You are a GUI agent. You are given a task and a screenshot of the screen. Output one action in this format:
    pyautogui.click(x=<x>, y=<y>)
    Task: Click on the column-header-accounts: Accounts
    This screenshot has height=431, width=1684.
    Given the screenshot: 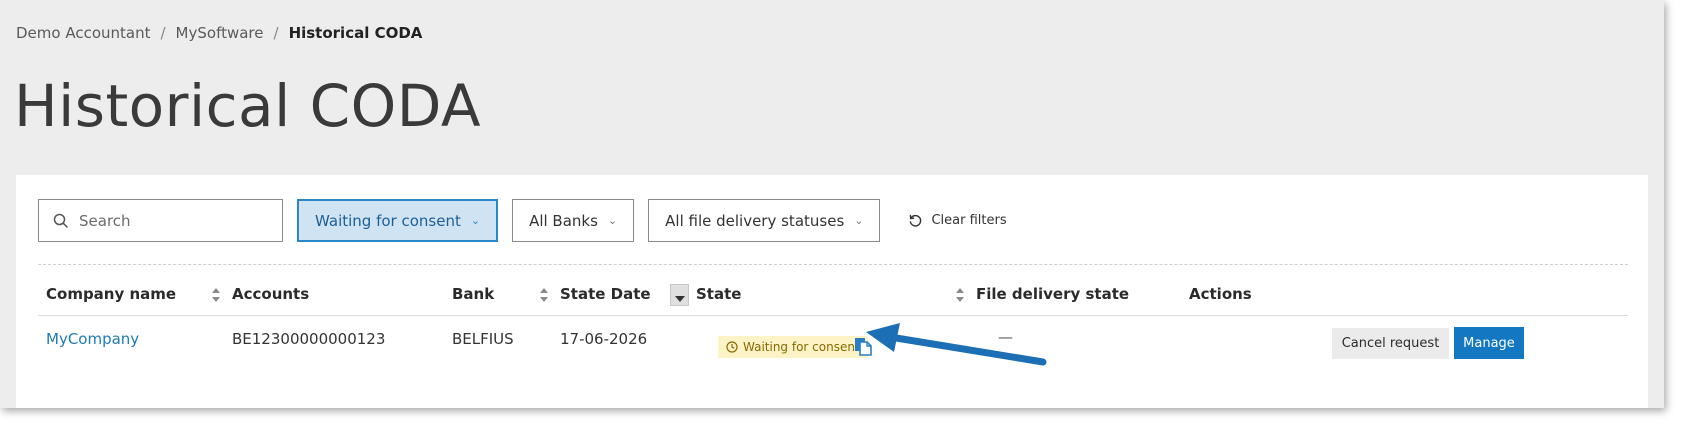 What is the action you would take?
    pyautogui.click(x=271, y=294)
    